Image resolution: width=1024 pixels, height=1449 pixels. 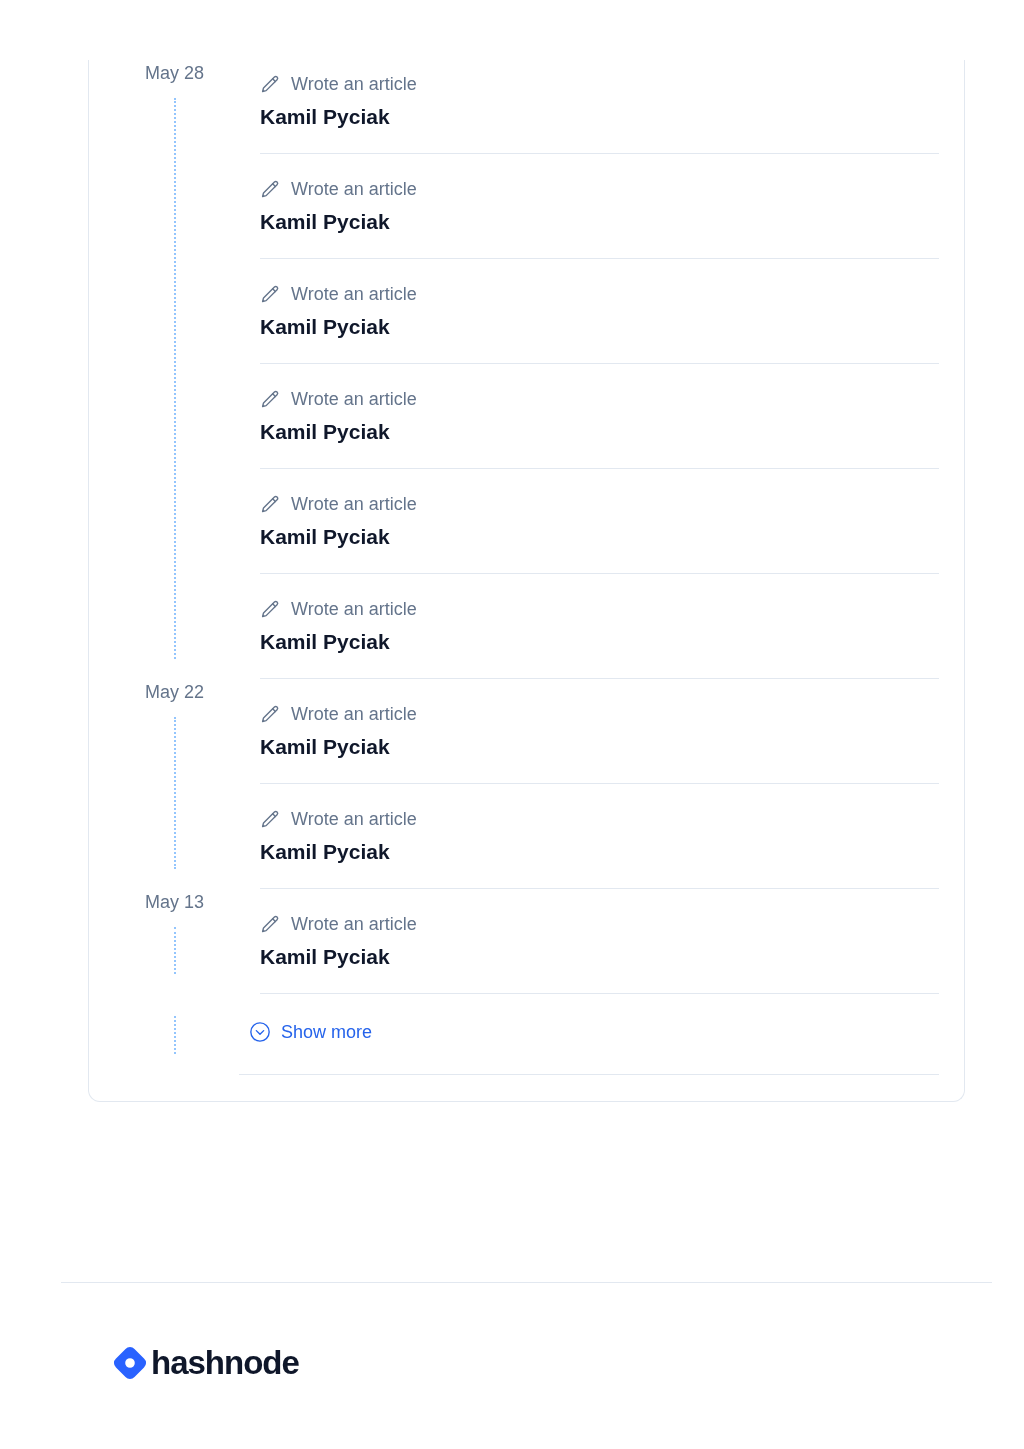 What do you see at coordinates (311, 1032) in the screenshot?
I see `show-more-button: Show more` at bounding box center [311, 1032].